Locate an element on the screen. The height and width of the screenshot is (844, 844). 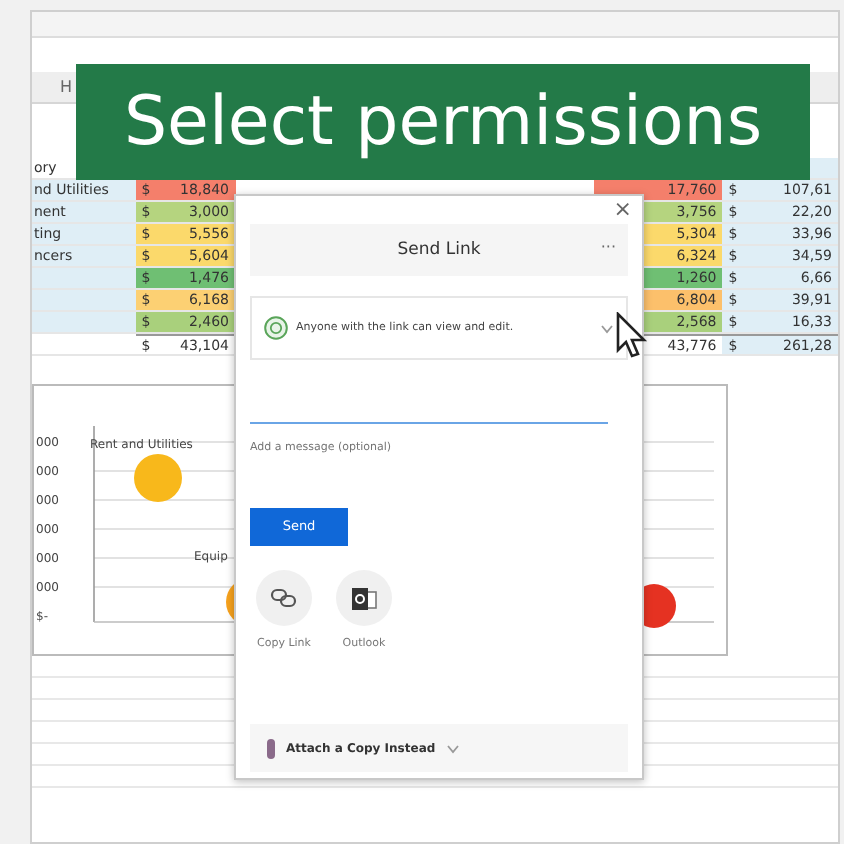
link-icon is located at coordinates (284, 598).